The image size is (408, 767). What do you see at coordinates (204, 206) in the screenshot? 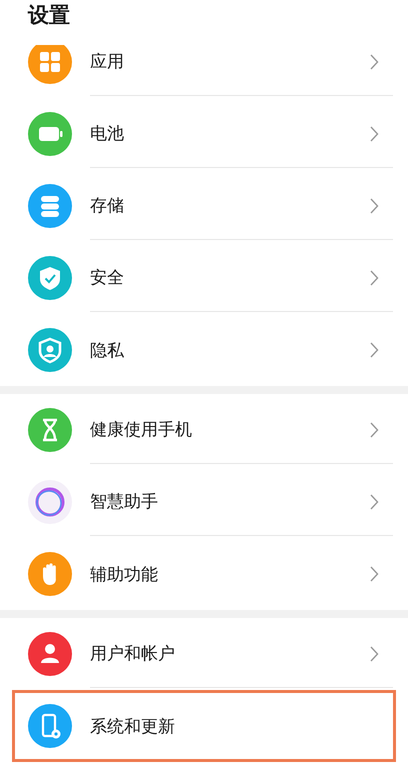
I see `settings-item: 存储` at bounding box center [204, 206].